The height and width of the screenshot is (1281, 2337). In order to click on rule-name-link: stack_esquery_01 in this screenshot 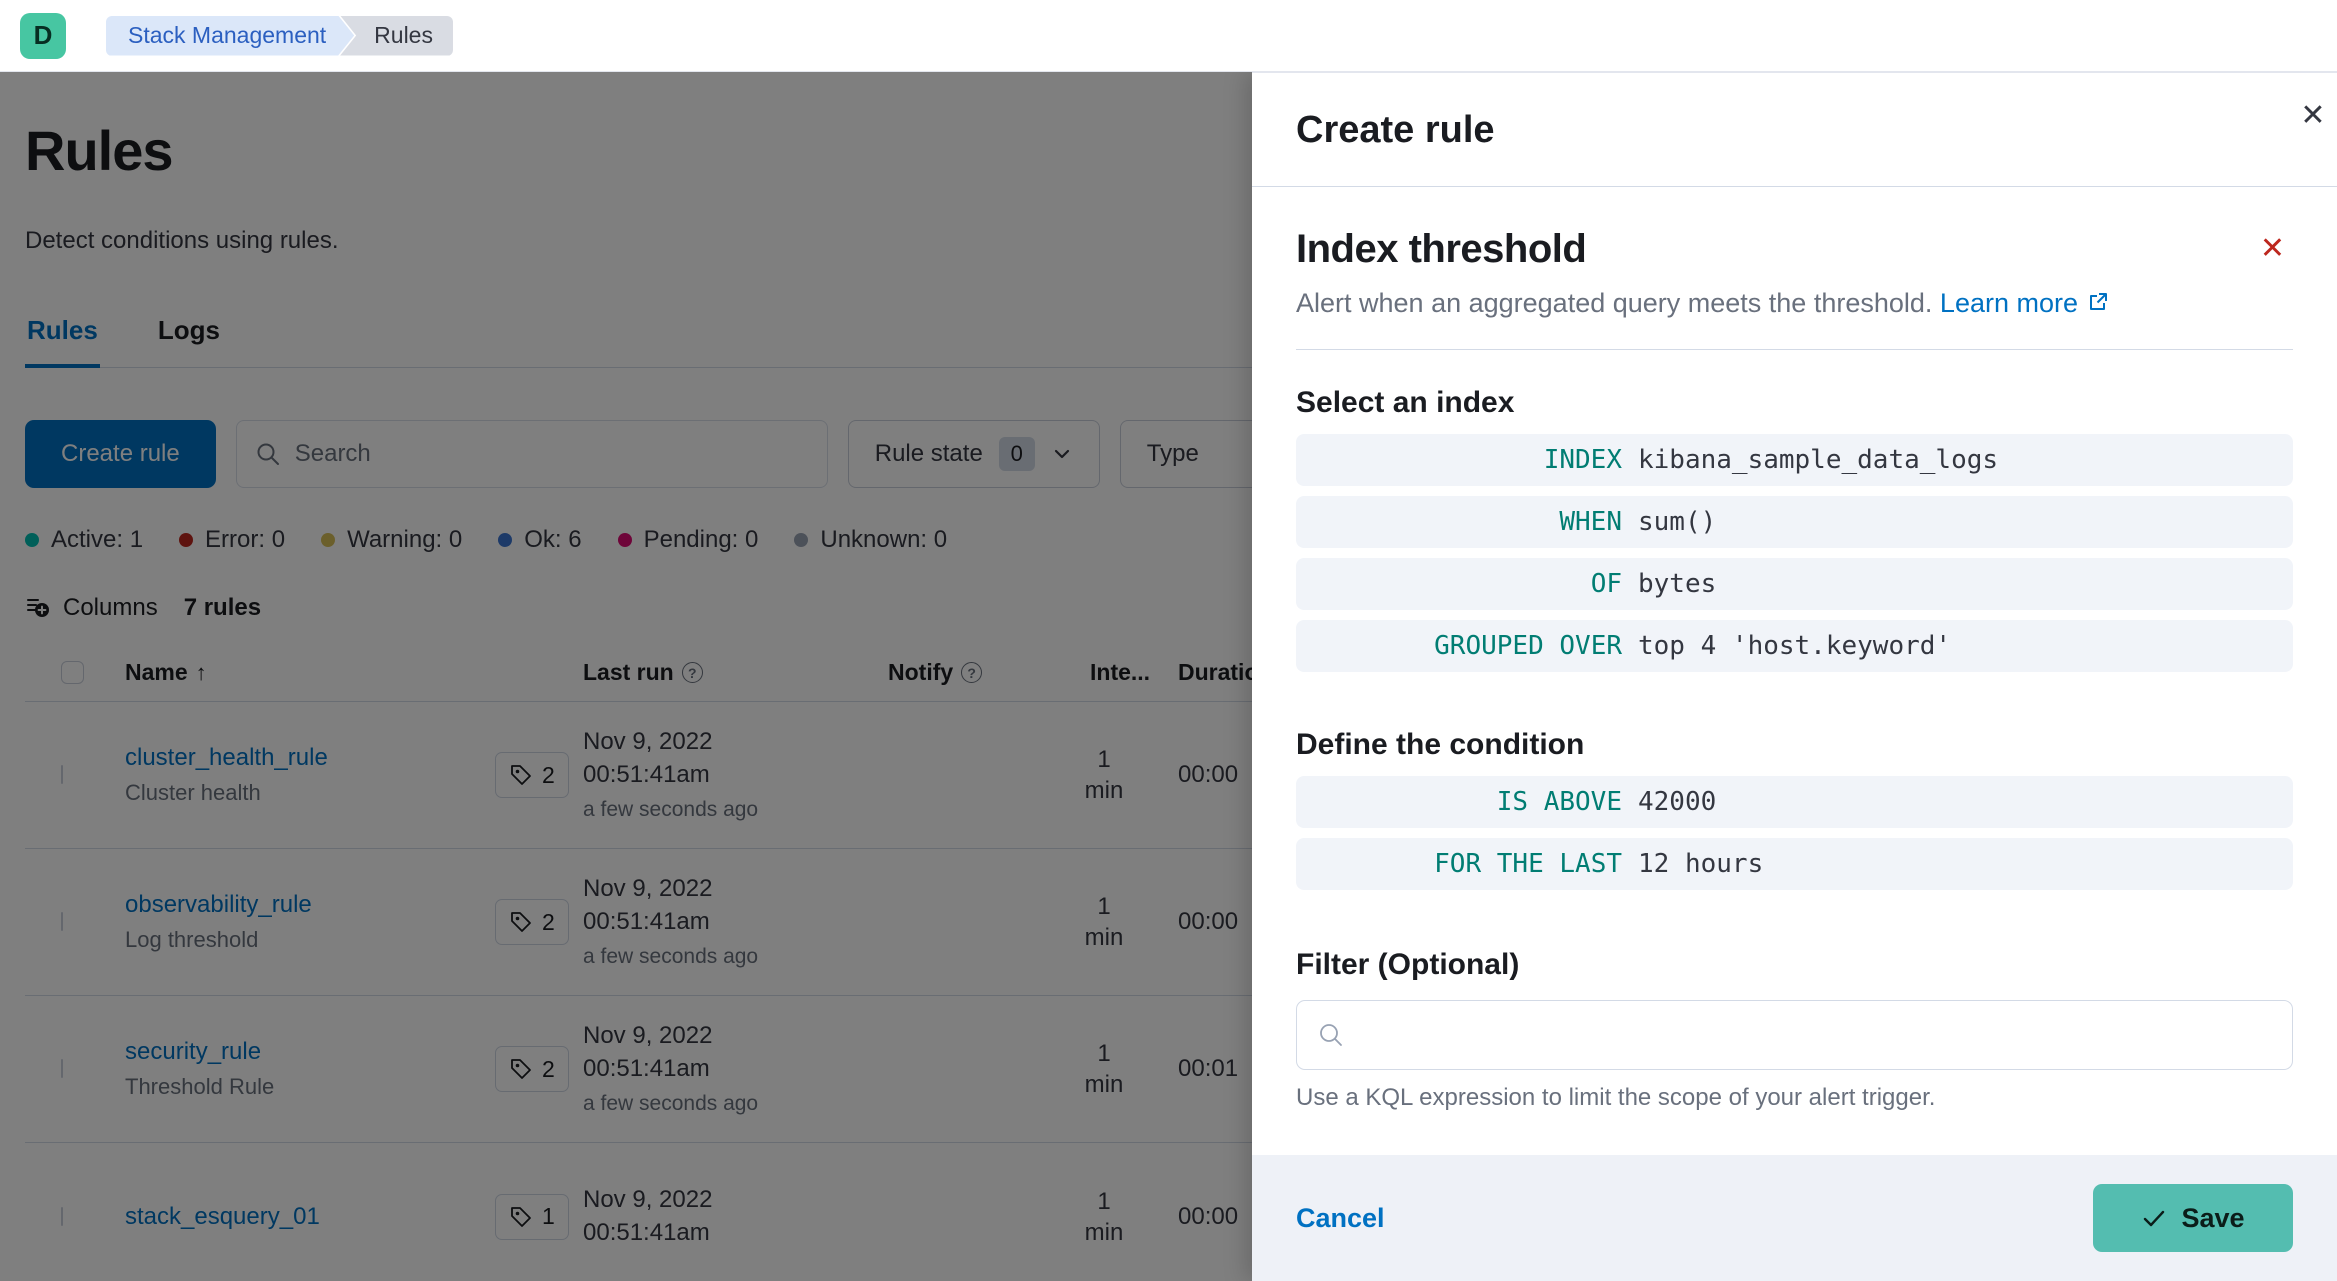, I will do `click(310, 1217)`.